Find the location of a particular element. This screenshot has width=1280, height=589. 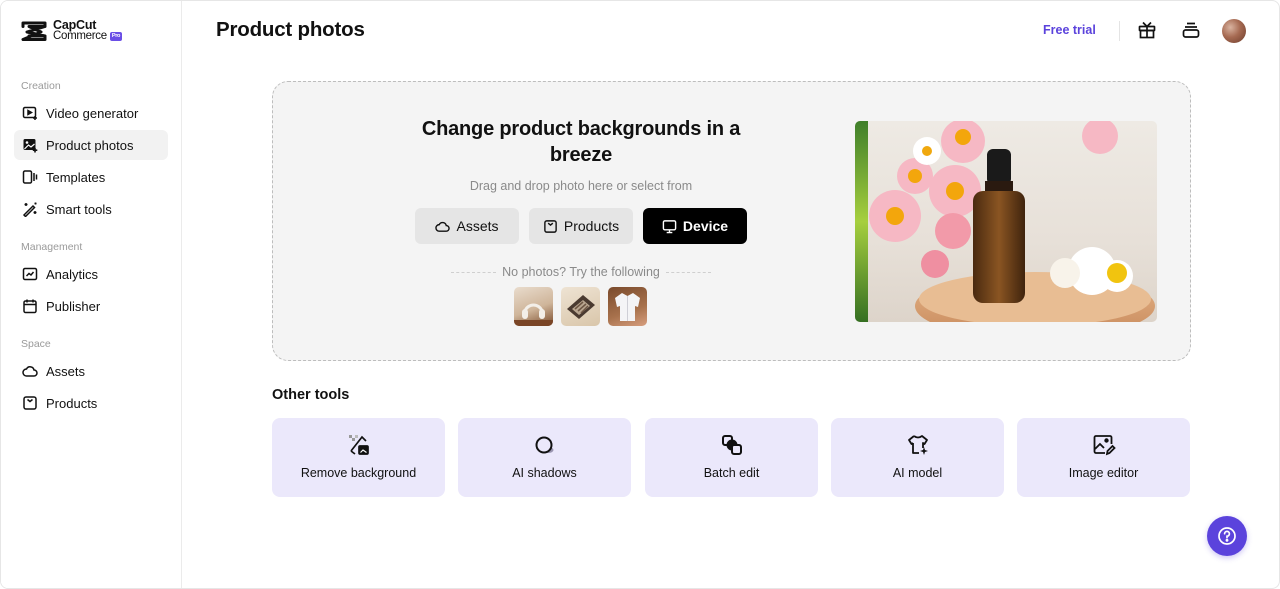

sample-headphones is located at coordinates (533, 306).